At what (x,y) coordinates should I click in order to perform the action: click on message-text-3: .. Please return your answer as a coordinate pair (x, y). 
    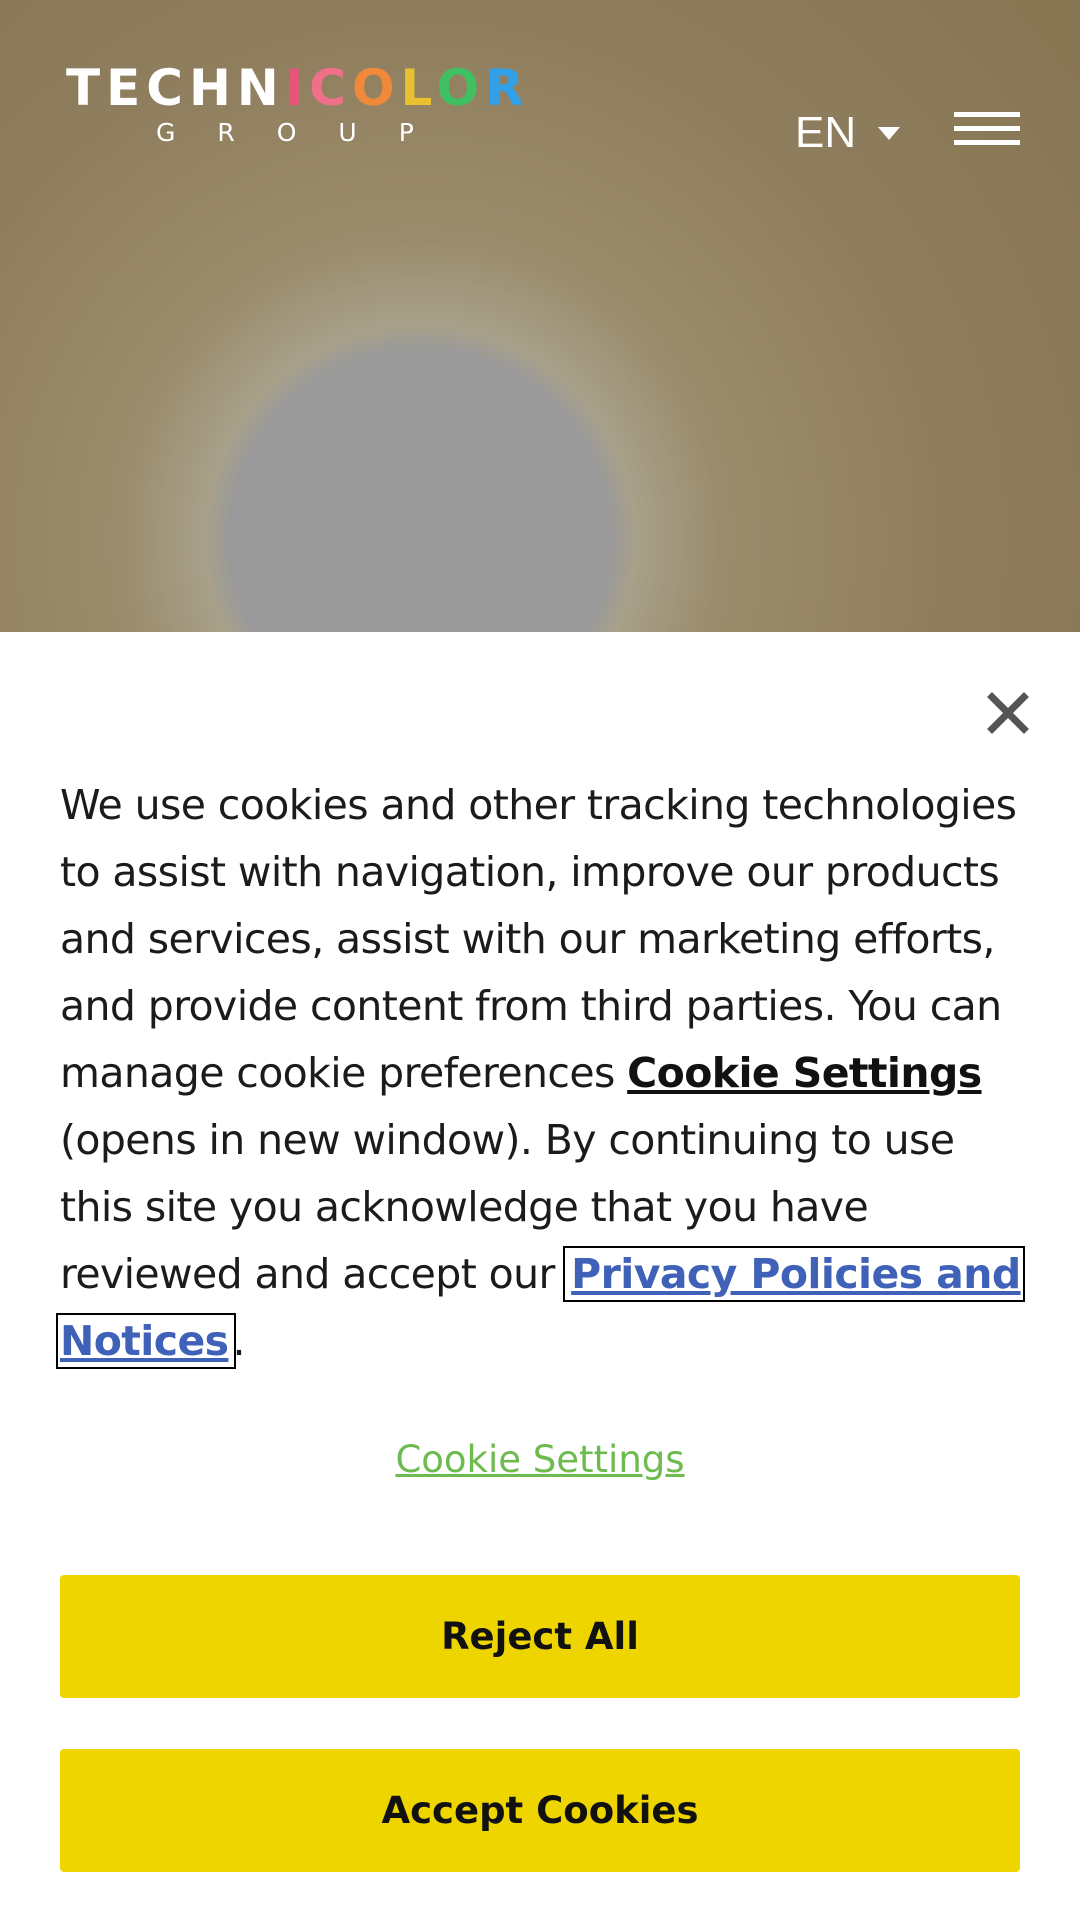
    Looking at the image, I should click on (238, 1341).